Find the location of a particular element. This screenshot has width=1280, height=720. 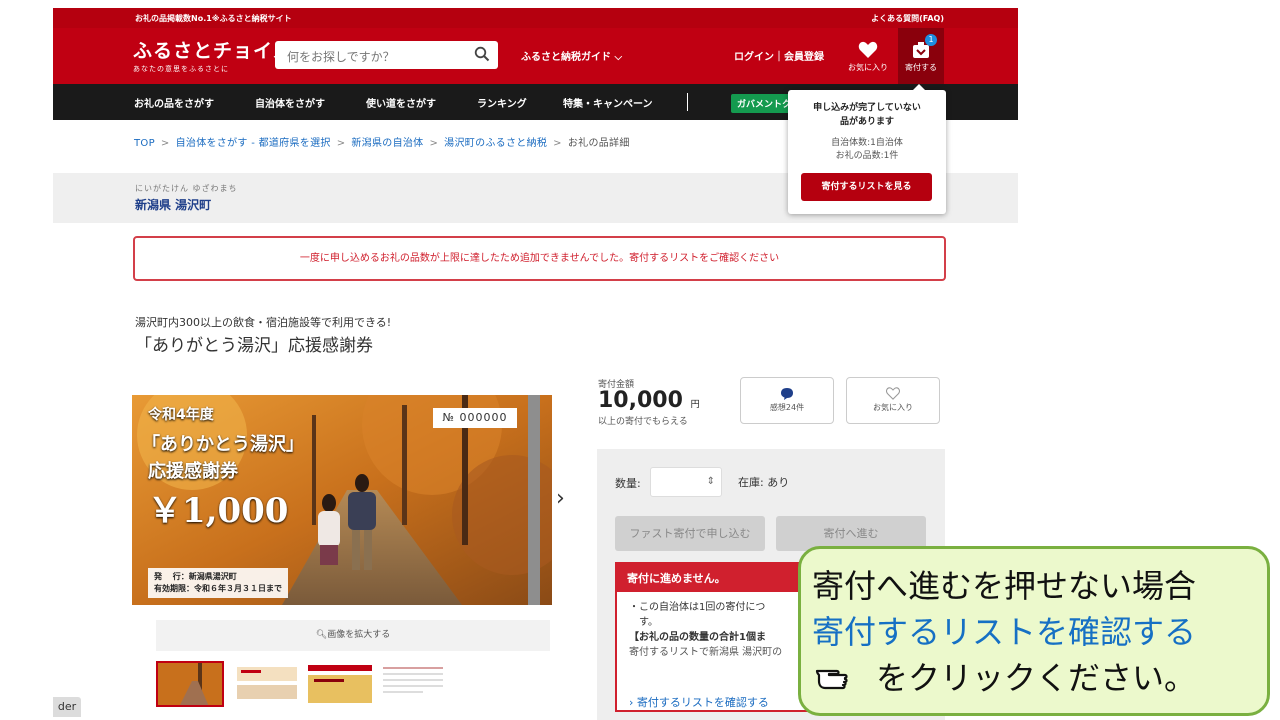

cart-count-badge: 1 is located at coordinates (931, 40).